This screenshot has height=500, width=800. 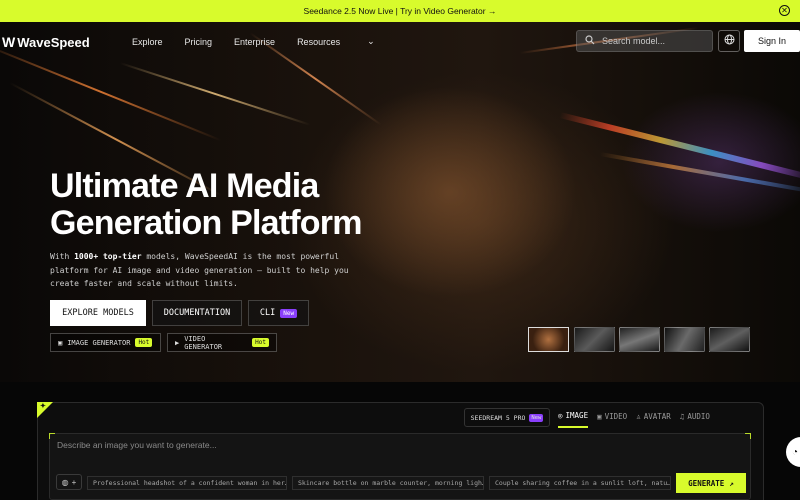 What do you see at coordinates (254, 41) in the screenshot?
I see `nav-link-enterprise: Enterprise` at bounding box center [254, 41].